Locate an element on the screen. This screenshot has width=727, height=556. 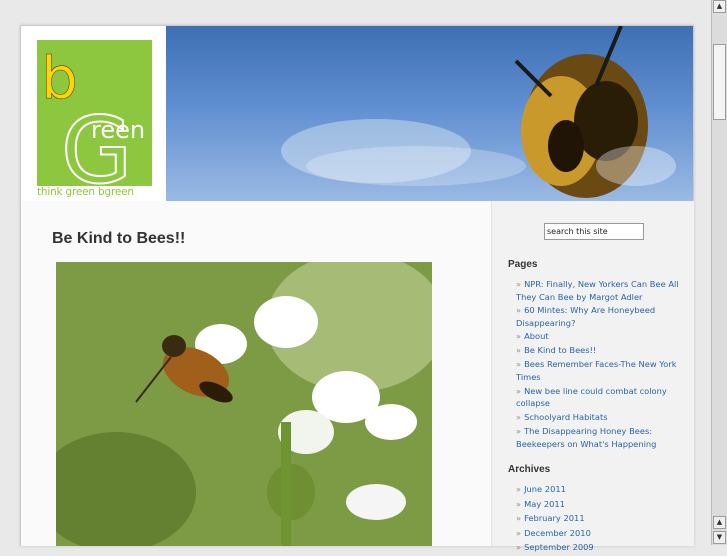
archive-link: February 2011 is located at coordinates (554, 518).